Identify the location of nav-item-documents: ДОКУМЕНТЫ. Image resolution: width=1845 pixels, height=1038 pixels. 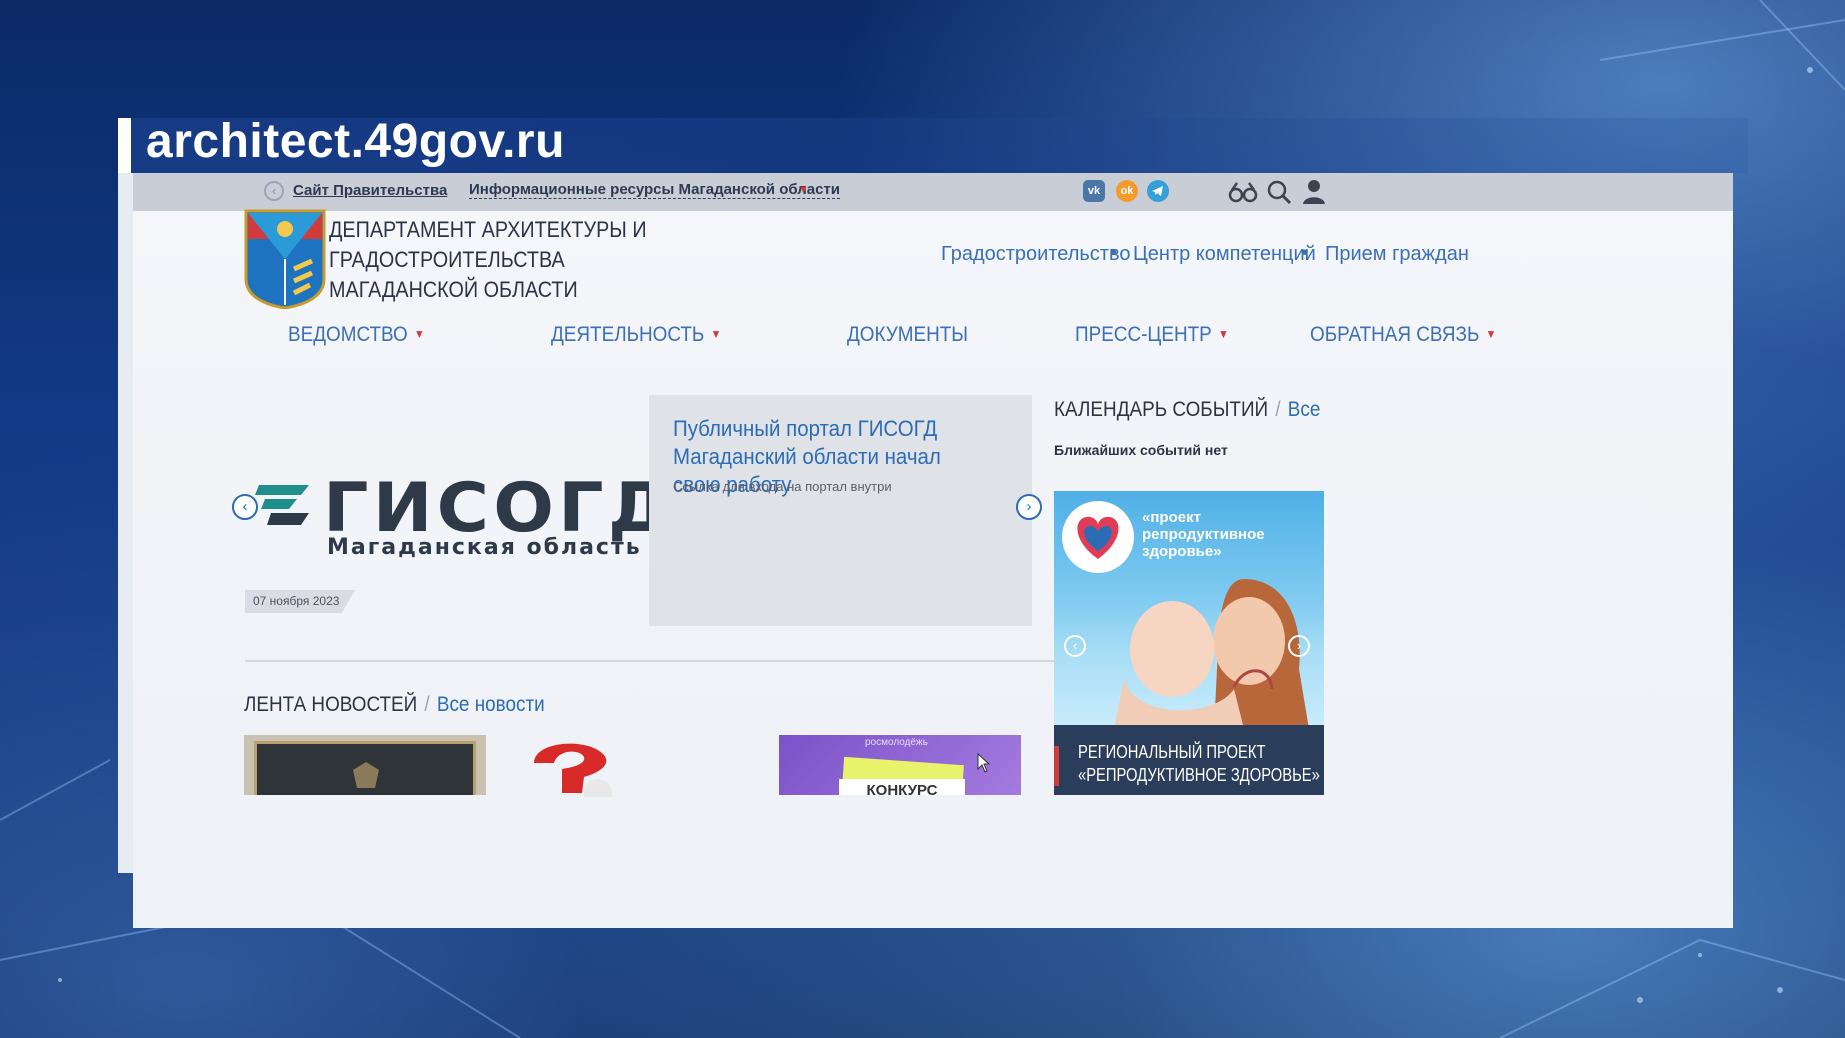
(907, 335).